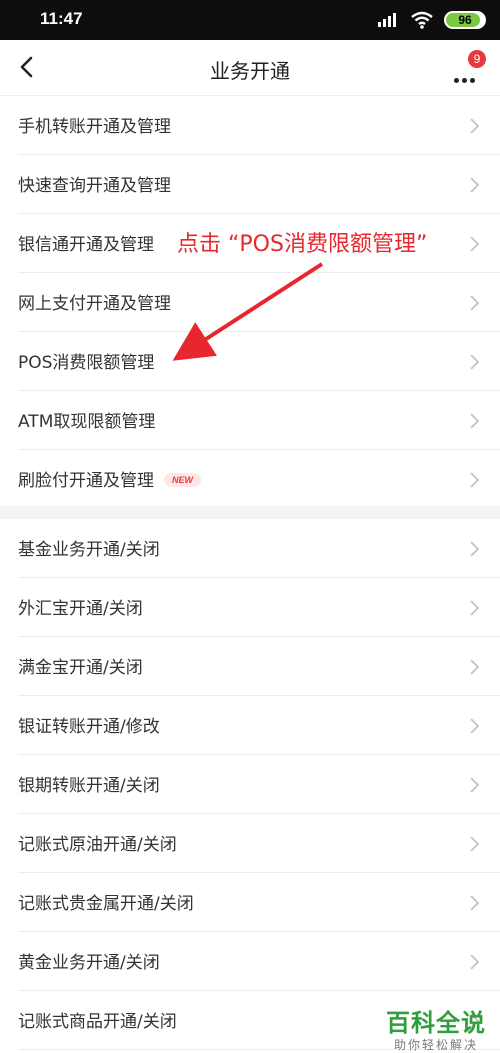  Describe the element at coordinates (387, 20) in the screenshot. I see `signal-icon` at that location.